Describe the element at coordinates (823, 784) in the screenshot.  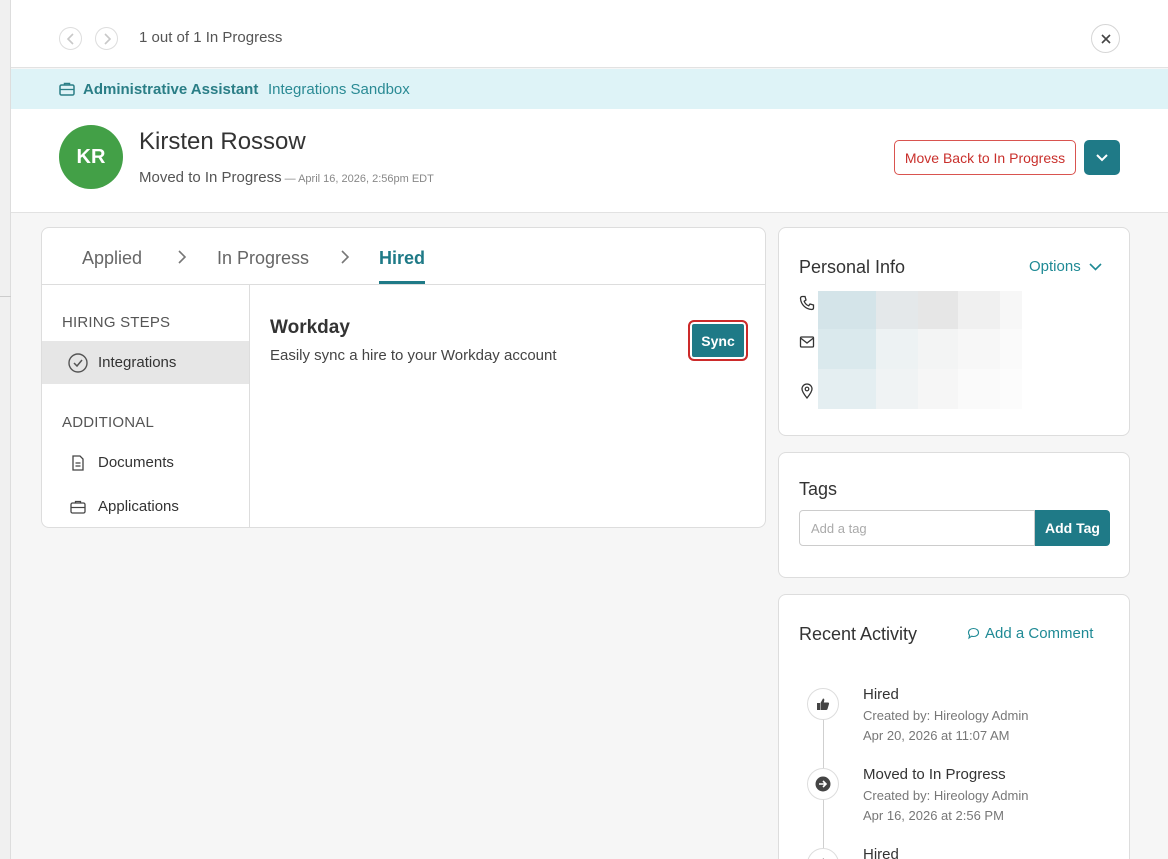
I see `arrow-right-icon` at that location.